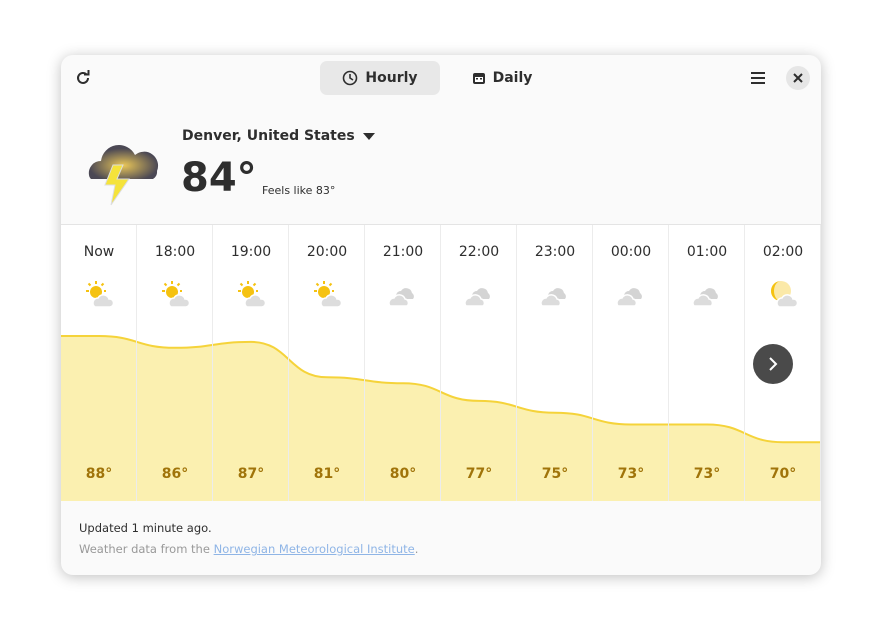  What do you see at coordinates (175, 252) in the screenshot?
I see `hour-time: 18:00` at bounding box center [175, 252].